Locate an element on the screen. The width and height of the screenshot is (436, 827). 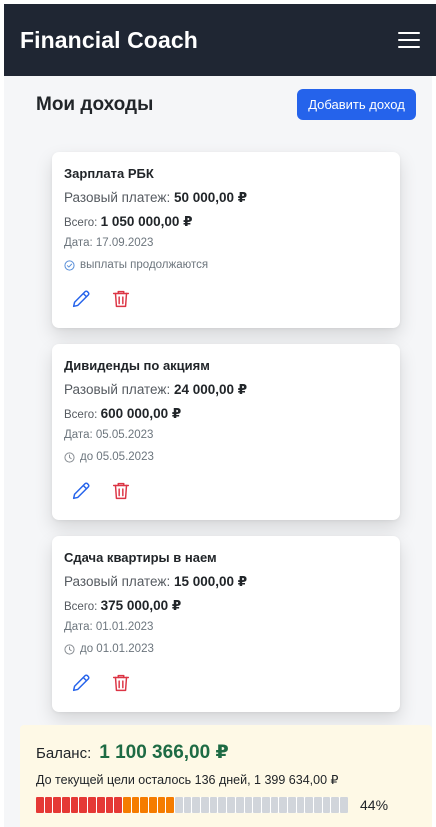
progress-percent: 44% is located at coordinates (374, 805).